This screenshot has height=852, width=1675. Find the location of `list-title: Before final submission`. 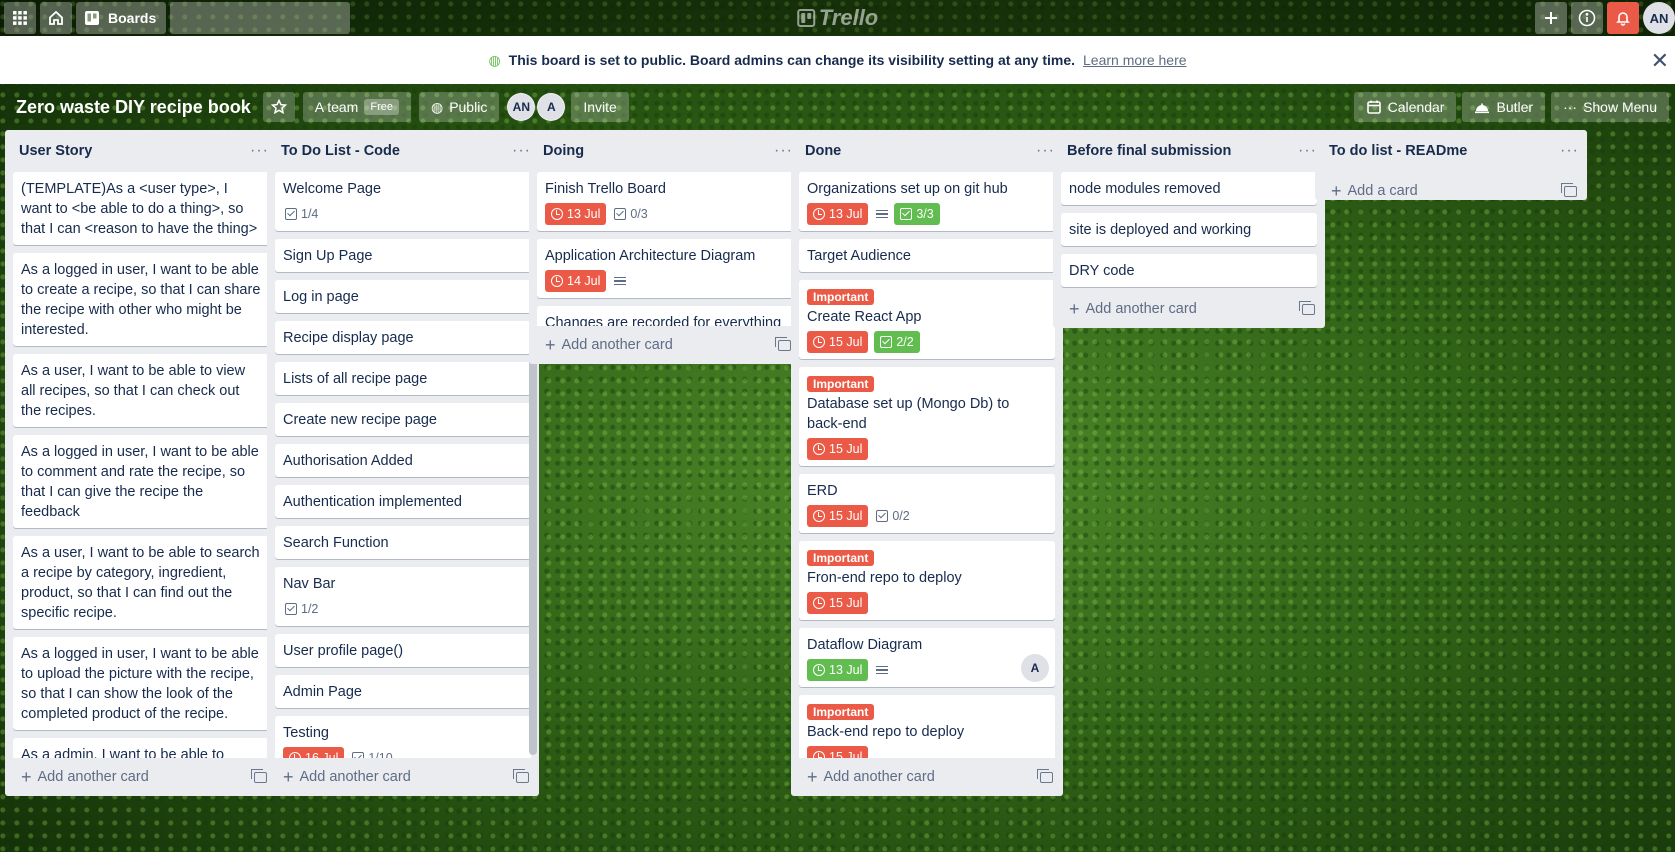

list-title: Before final submission is located at coordinates (1182, 151).